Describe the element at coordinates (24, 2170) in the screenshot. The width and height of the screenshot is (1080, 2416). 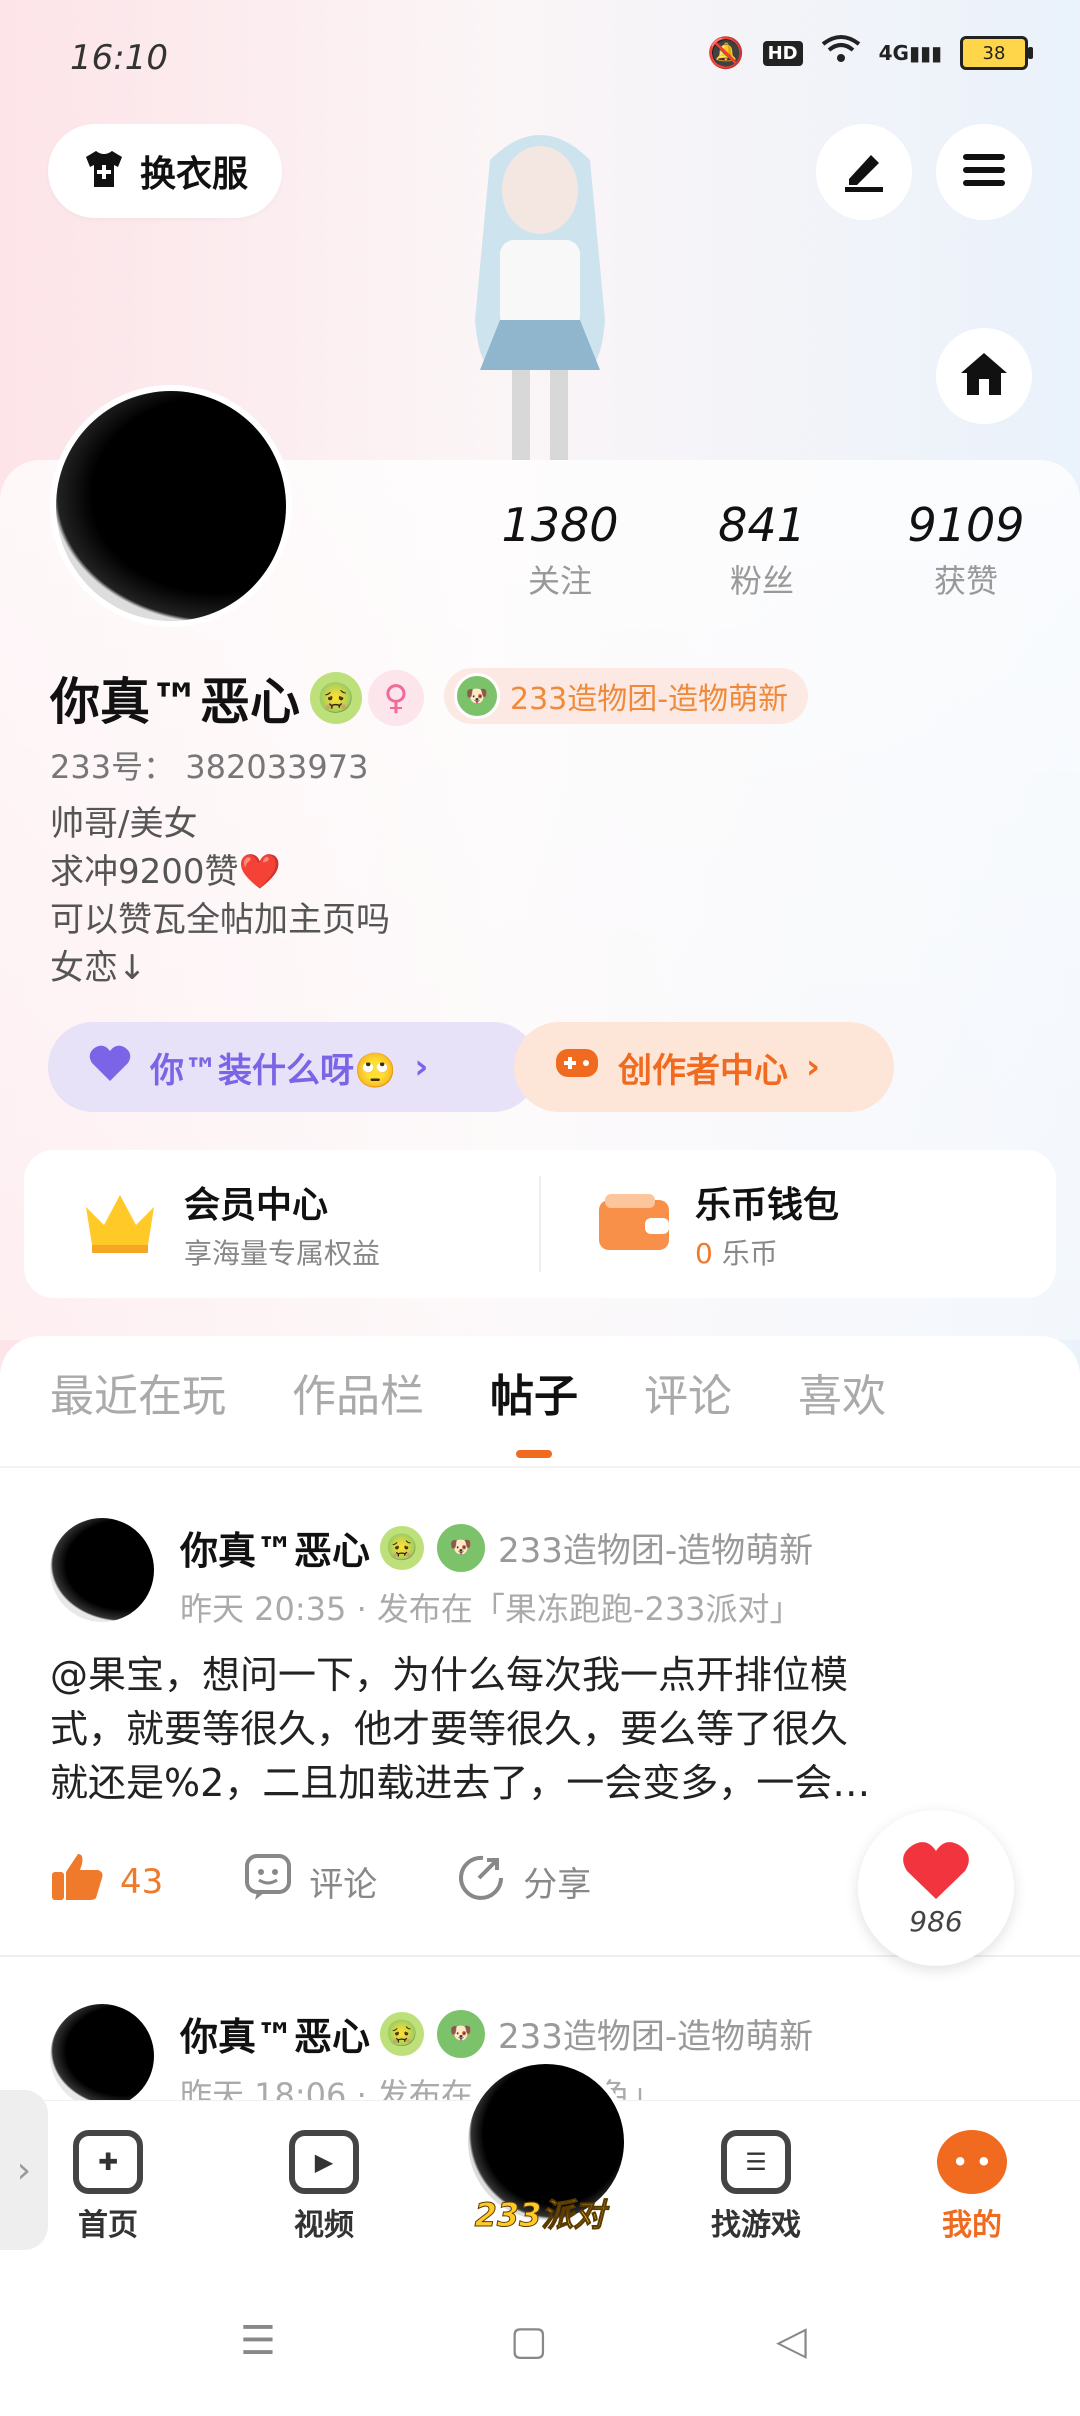
I see `side-drawer-handle: ›` at that location.